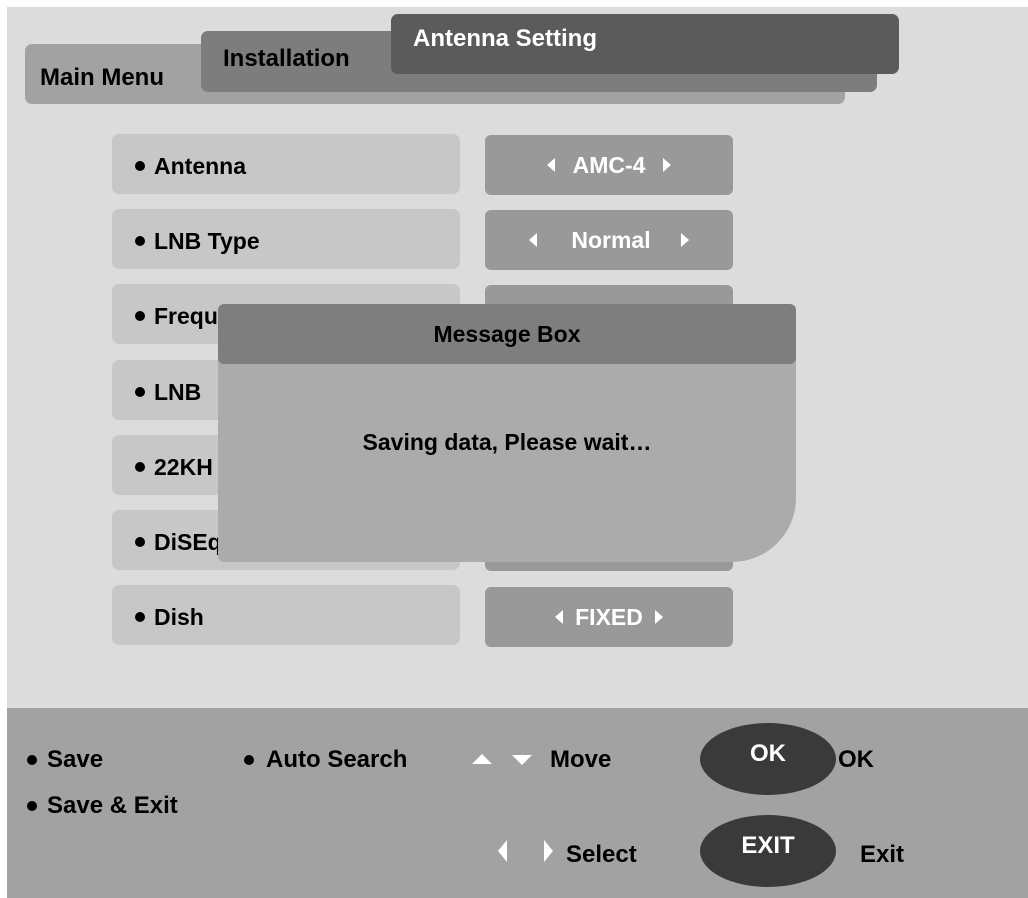  Describe the element at coordinates (286, 164) in the screenshot. I see `setting-row-antenna: Antenna` at that location.